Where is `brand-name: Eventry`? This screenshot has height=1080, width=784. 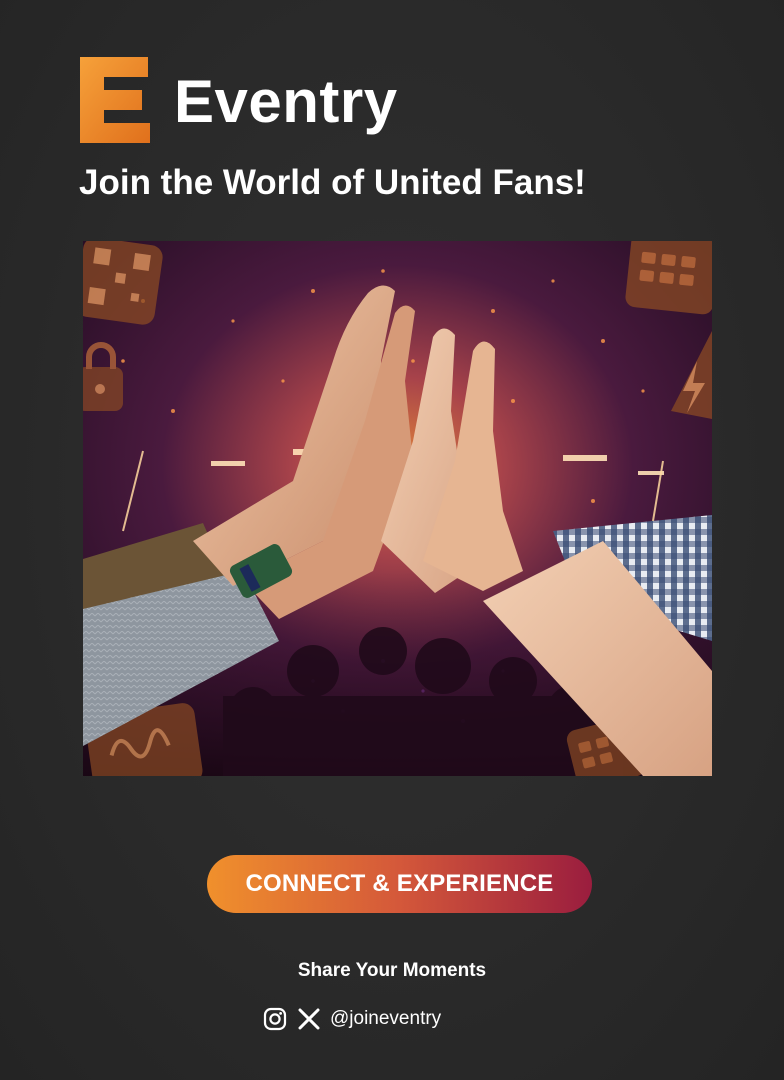 brand-name: Eventry is located at coordinates (286, 101).